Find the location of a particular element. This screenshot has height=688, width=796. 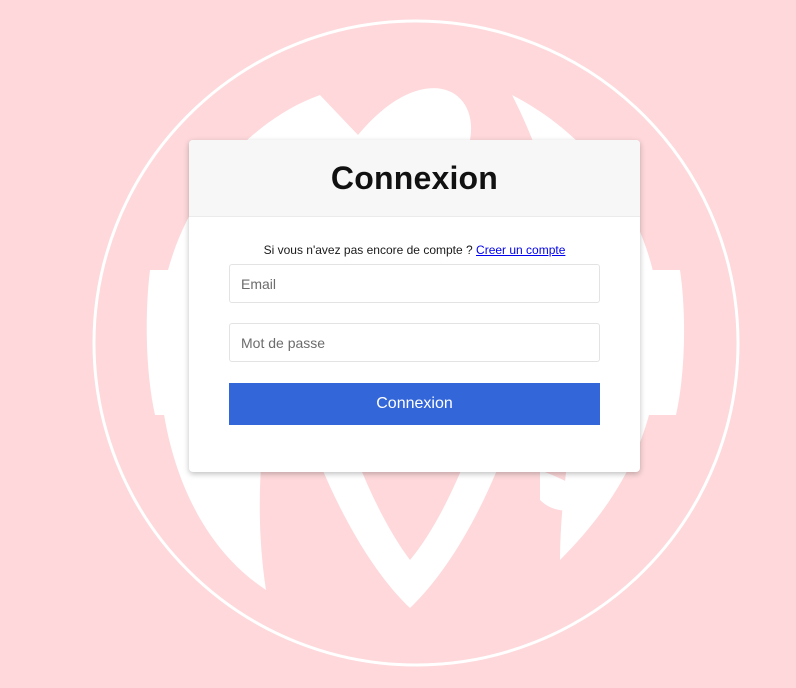

email-input is located at coordinates (414, 283).